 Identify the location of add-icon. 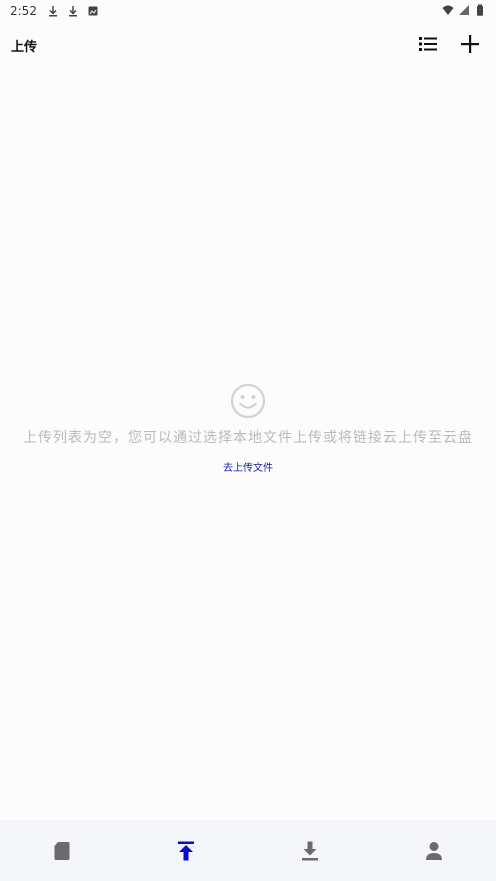
(470, 44).